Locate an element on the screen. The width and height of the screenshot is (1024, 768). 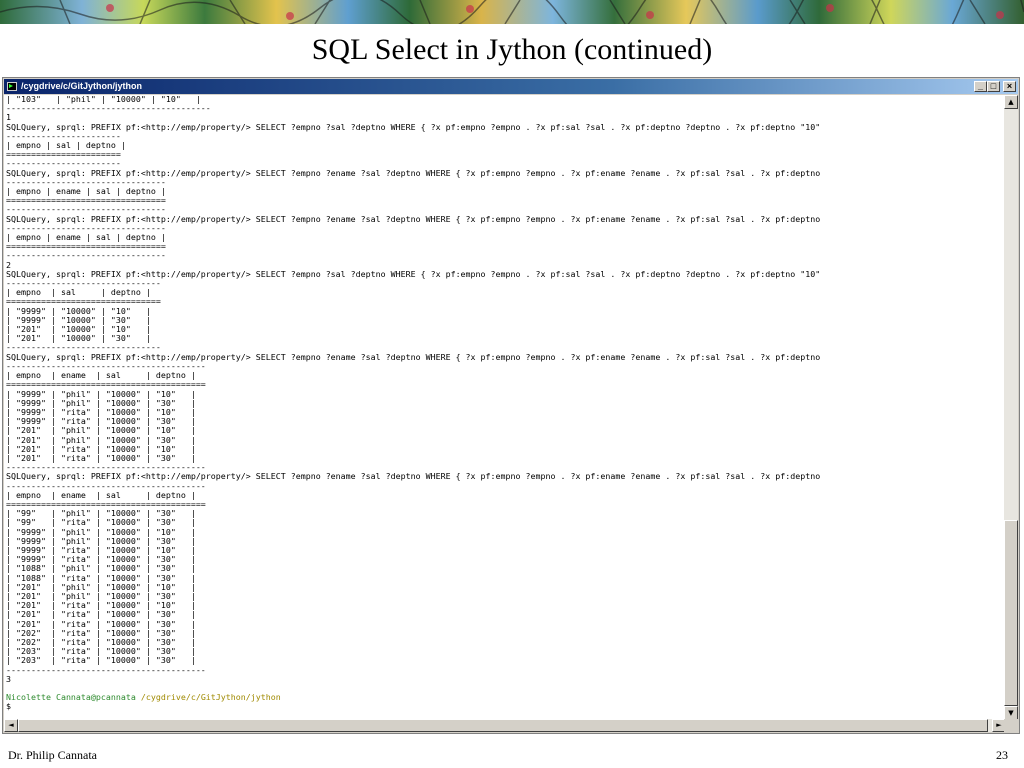
prompt-path: /cygdrive/c/GitJython/jython is located at coordinates (210, 697).